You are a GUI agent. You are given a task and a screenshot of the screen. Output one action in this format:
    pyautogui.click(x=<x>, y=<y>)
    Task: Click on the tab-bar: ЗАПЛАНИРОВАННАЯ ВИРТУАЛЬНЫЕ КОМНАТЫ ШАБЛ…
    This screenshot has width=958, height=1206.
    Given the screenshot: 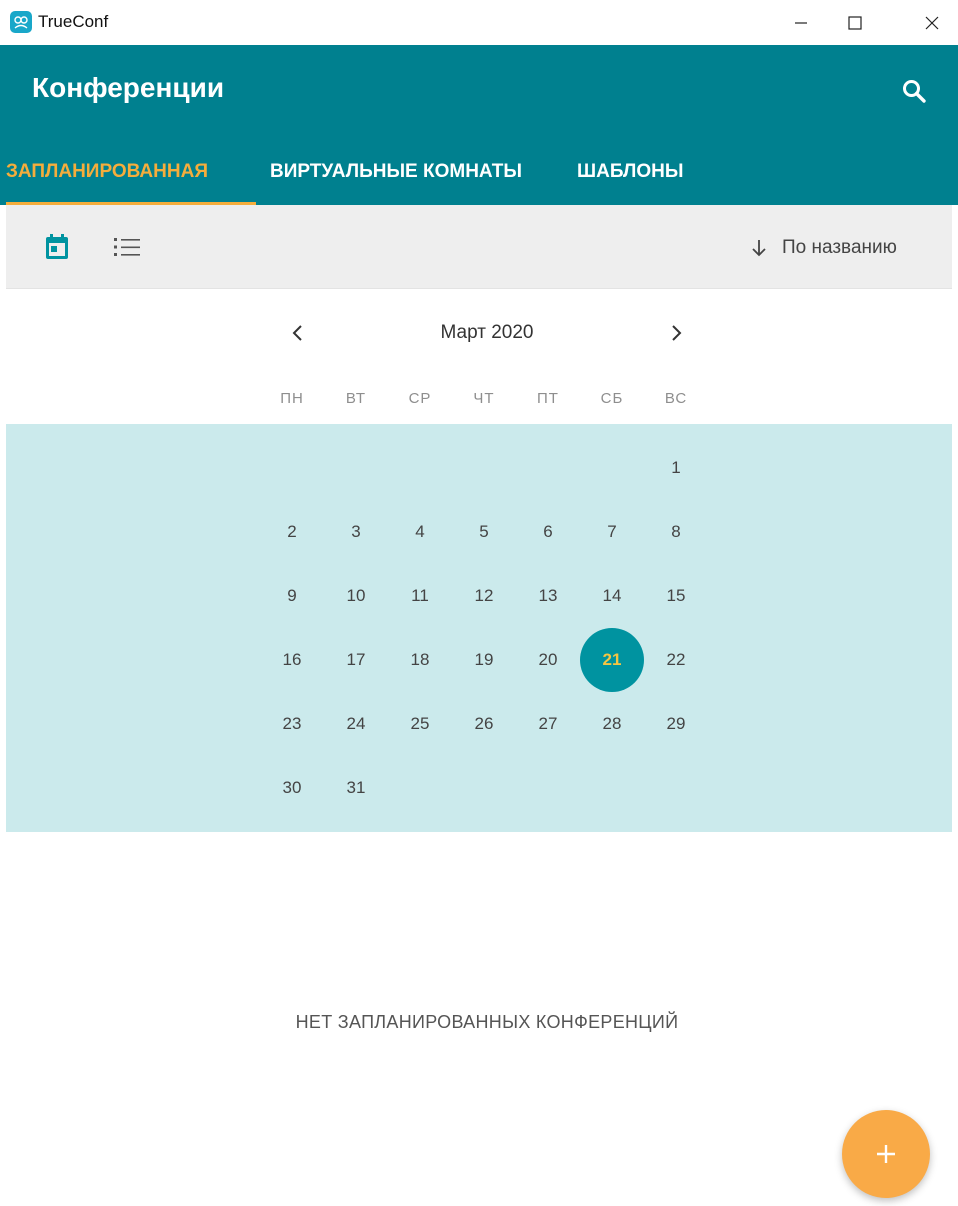 What is the action you would take?
    pyautogui.click(x=479, y=172)
    